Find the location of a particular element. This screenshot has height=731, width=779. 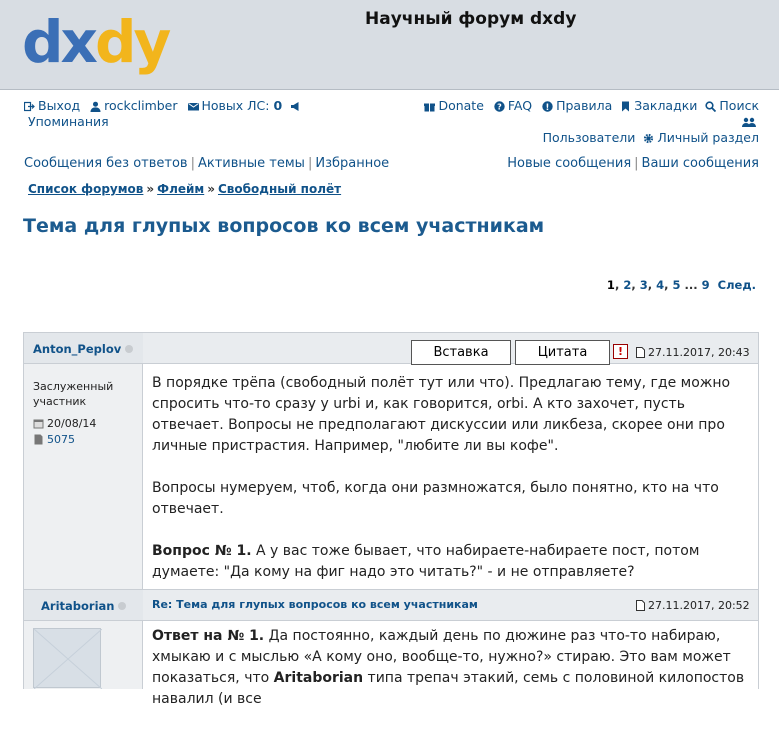

breadcrumb: Список форумов» Флейм» Свободный полёт is located at coordinates (185, 189).